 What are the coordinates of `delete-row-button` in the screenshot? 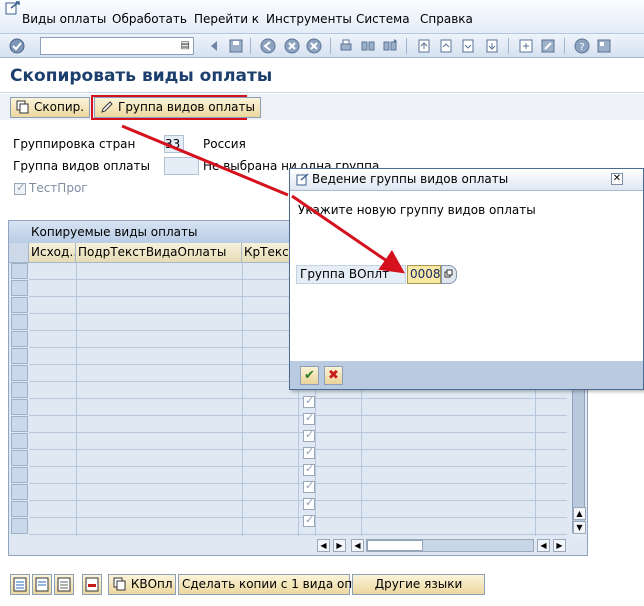 It's located at (92, 584).